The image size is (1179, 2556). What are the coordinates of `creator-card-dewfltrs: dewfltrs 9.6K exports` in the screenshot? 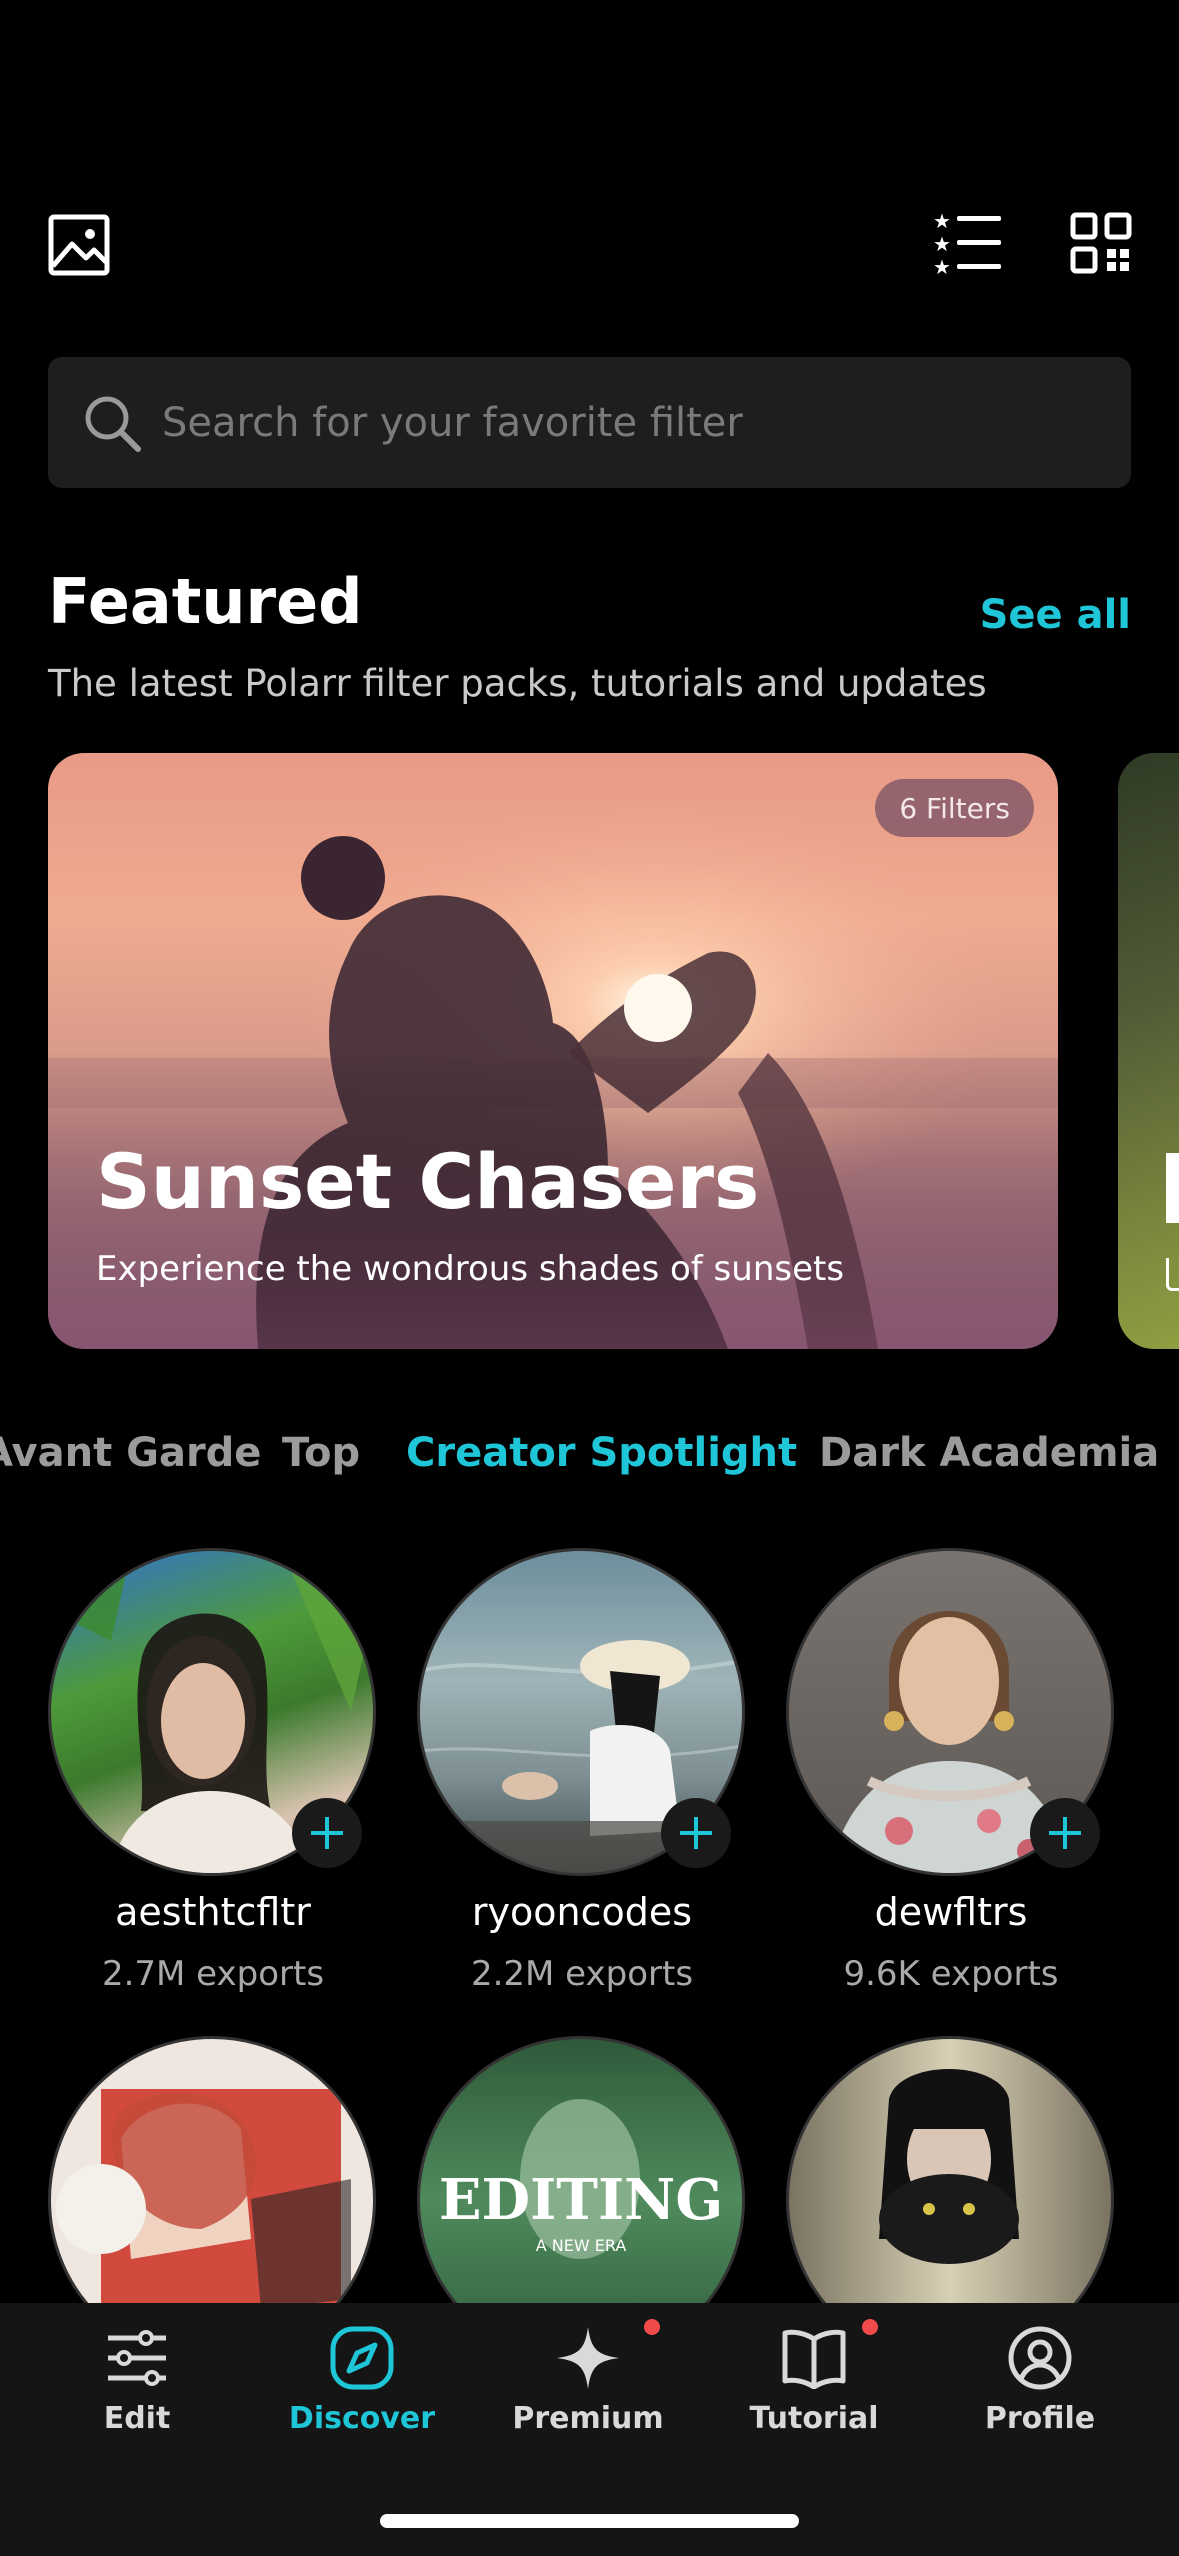 It's located at (951, 1778).